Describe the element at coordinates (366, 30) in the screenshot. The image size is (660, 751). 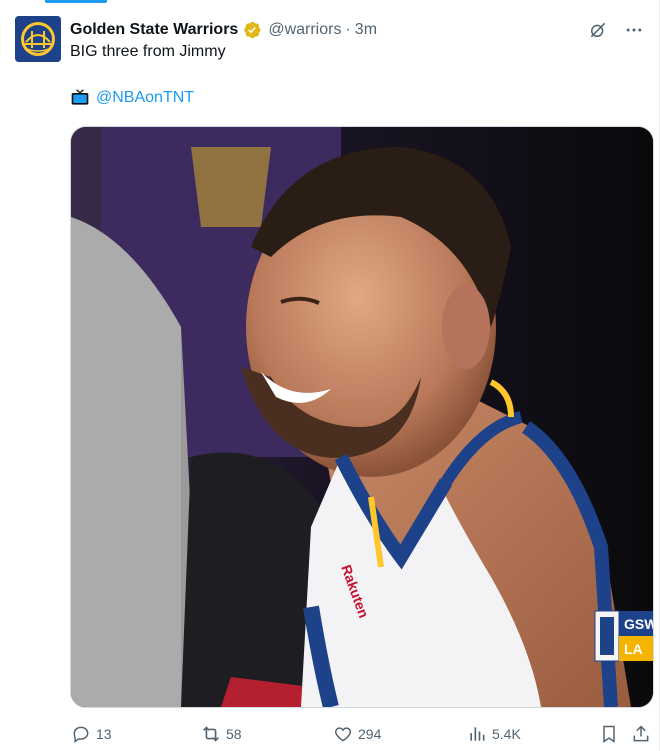
I see `timestamp: 3m` at that location.